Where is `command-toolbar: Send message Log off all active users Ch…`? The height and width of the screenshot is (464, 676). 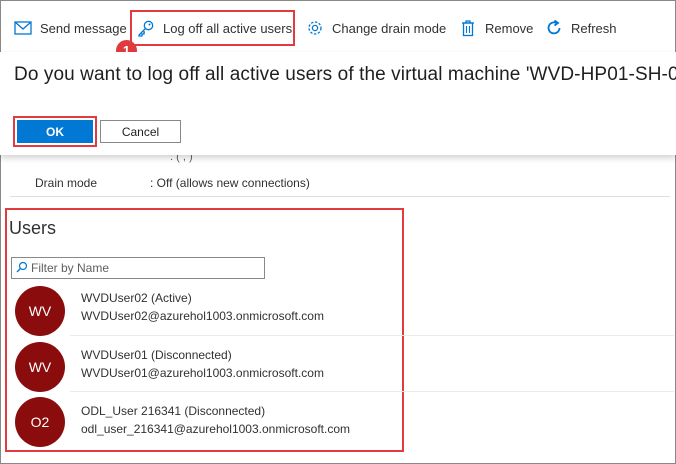 command-toolbar: Send message Log off all active users Ch… is located at coordinates (338, 26).